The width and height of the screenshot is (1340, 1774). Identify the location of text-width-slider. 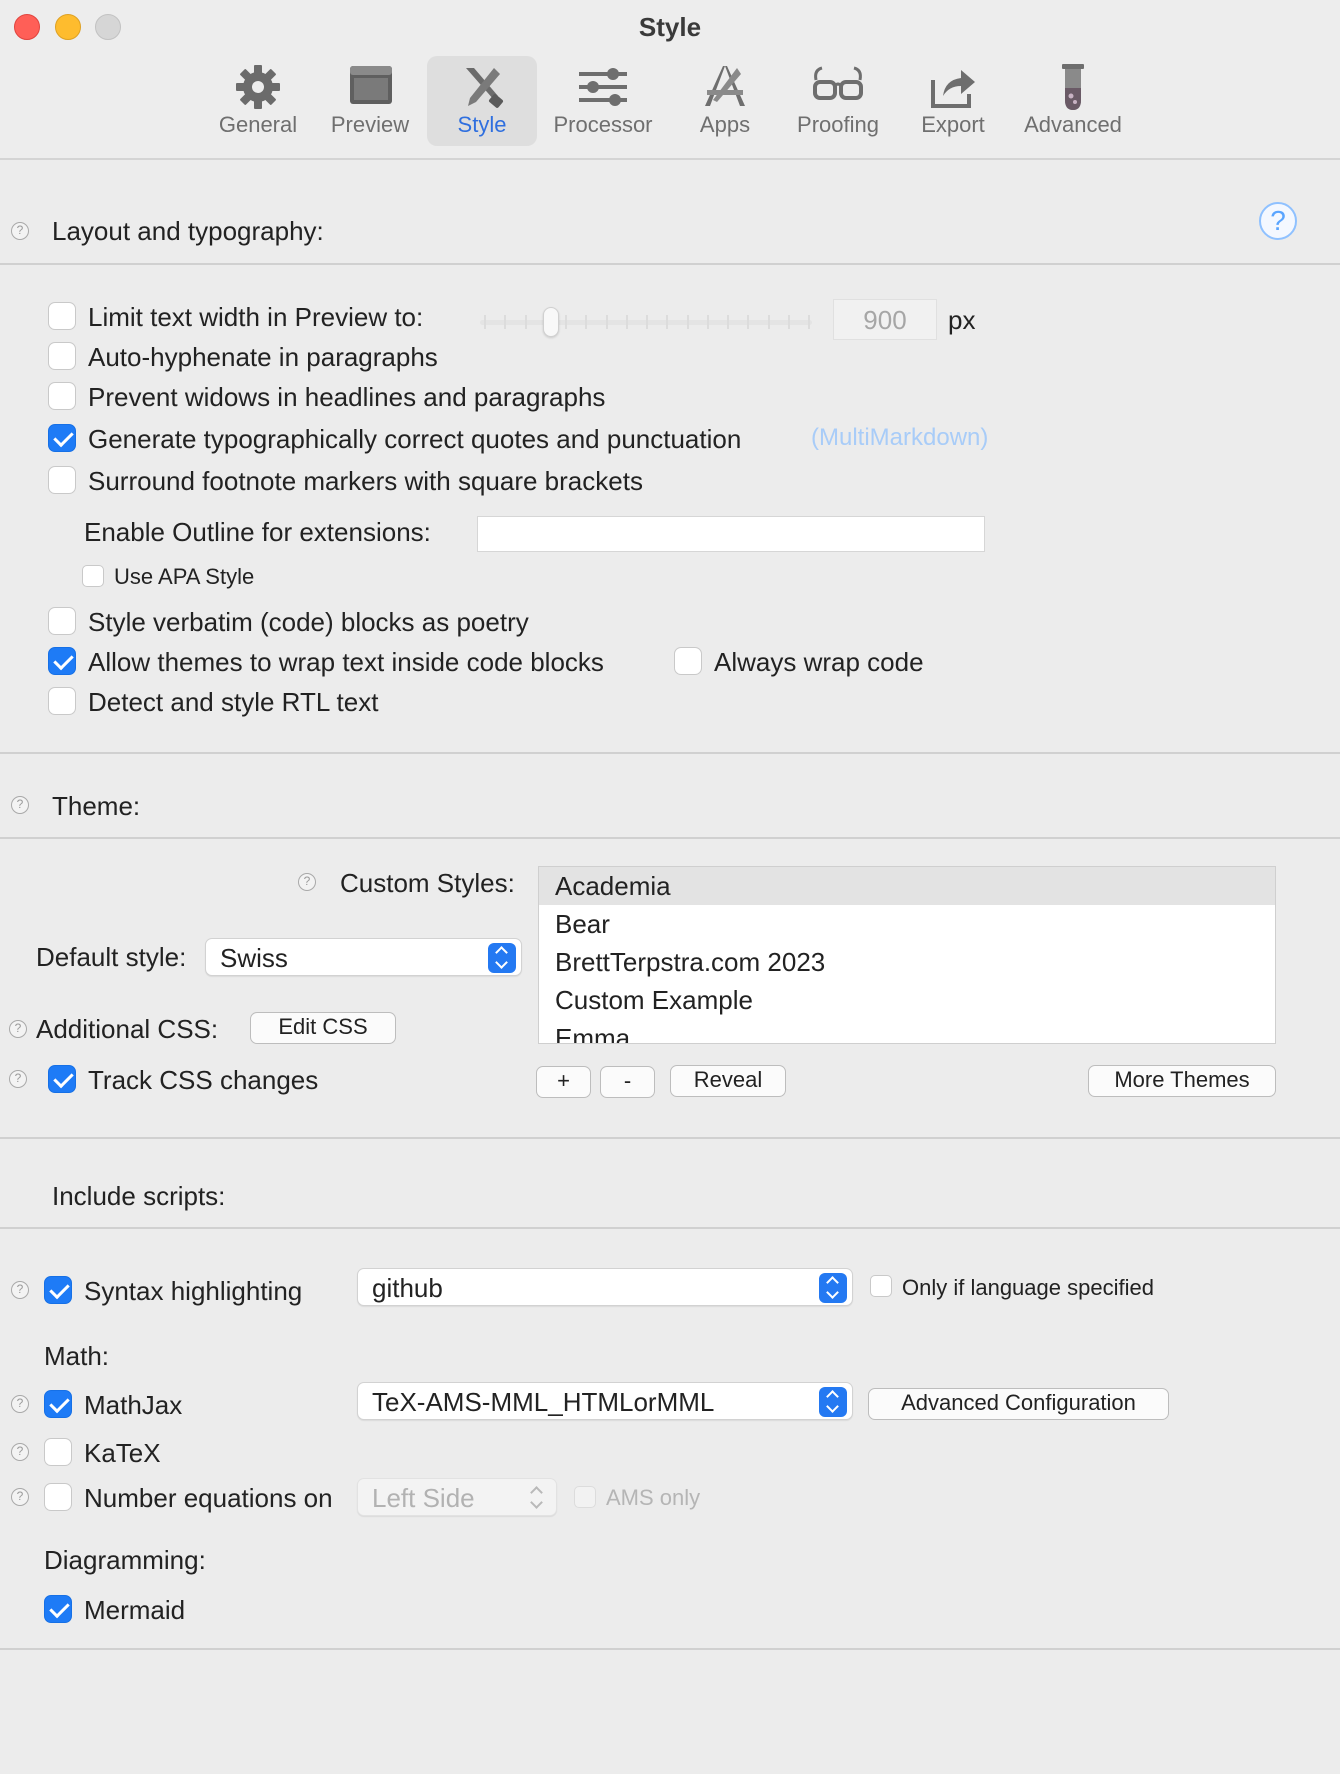
(646, 322).